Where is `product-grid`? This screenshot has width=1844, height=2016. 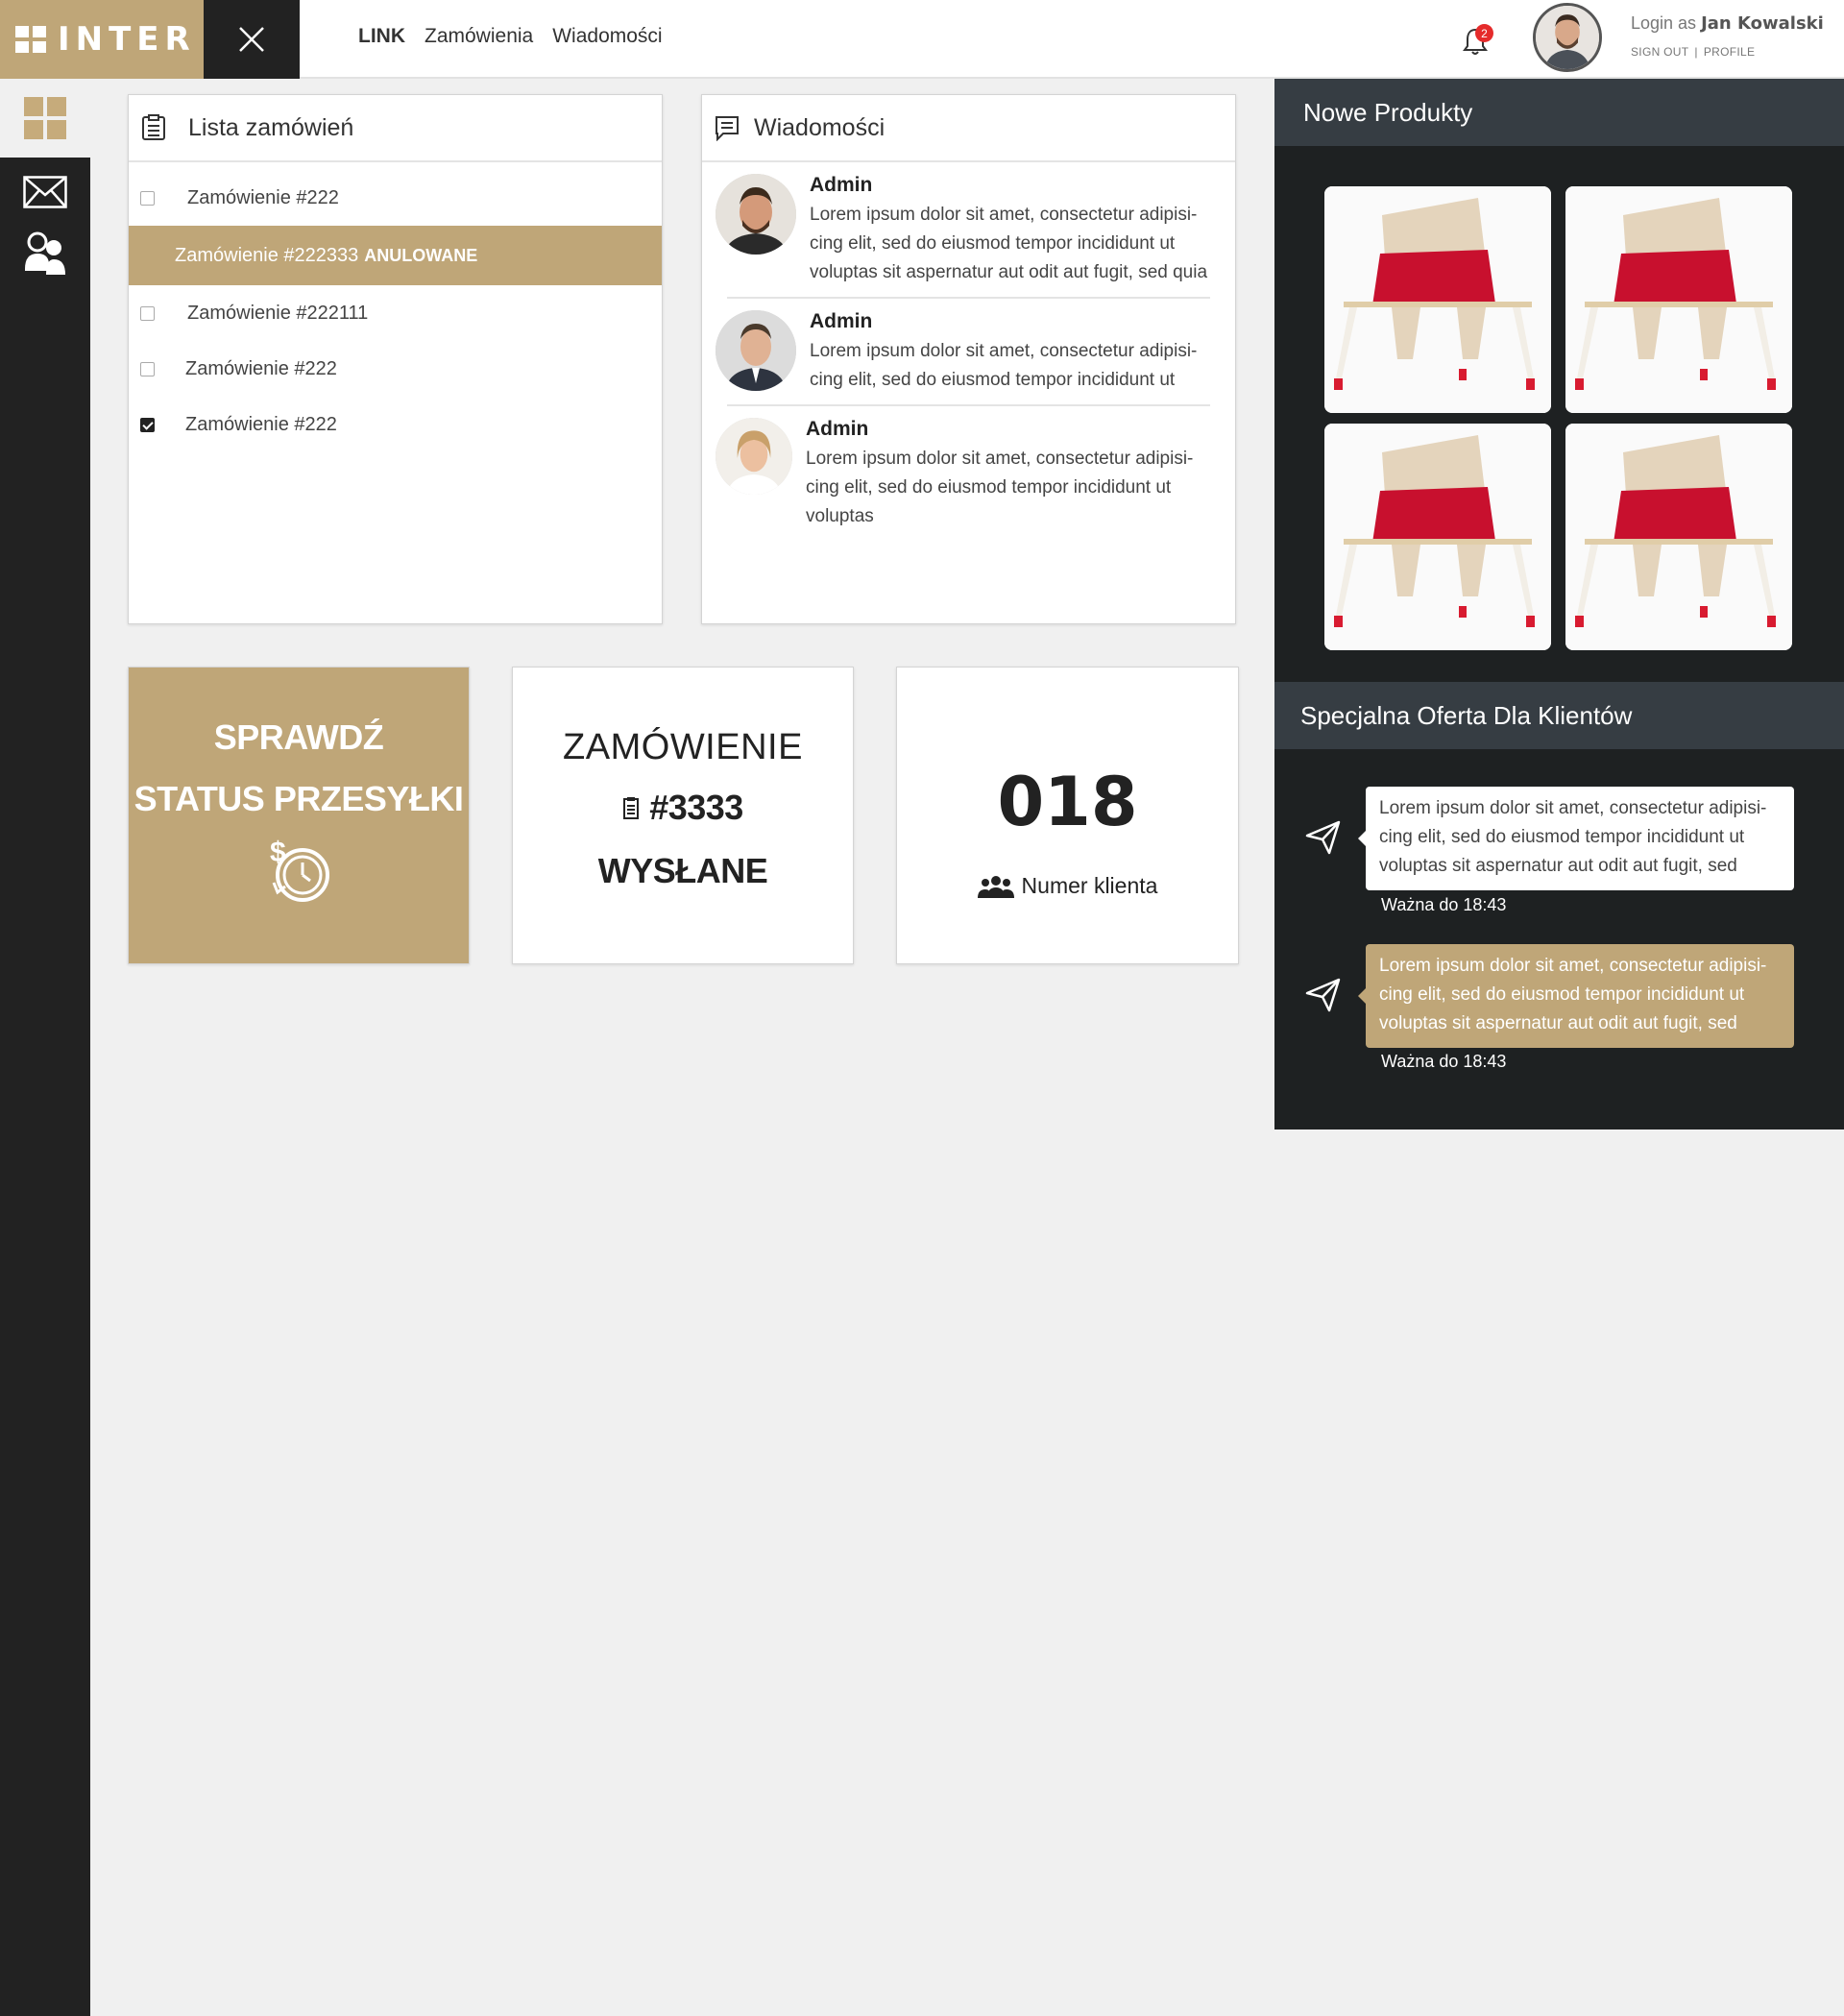
product-grid is located at coordinates (1558, 418).